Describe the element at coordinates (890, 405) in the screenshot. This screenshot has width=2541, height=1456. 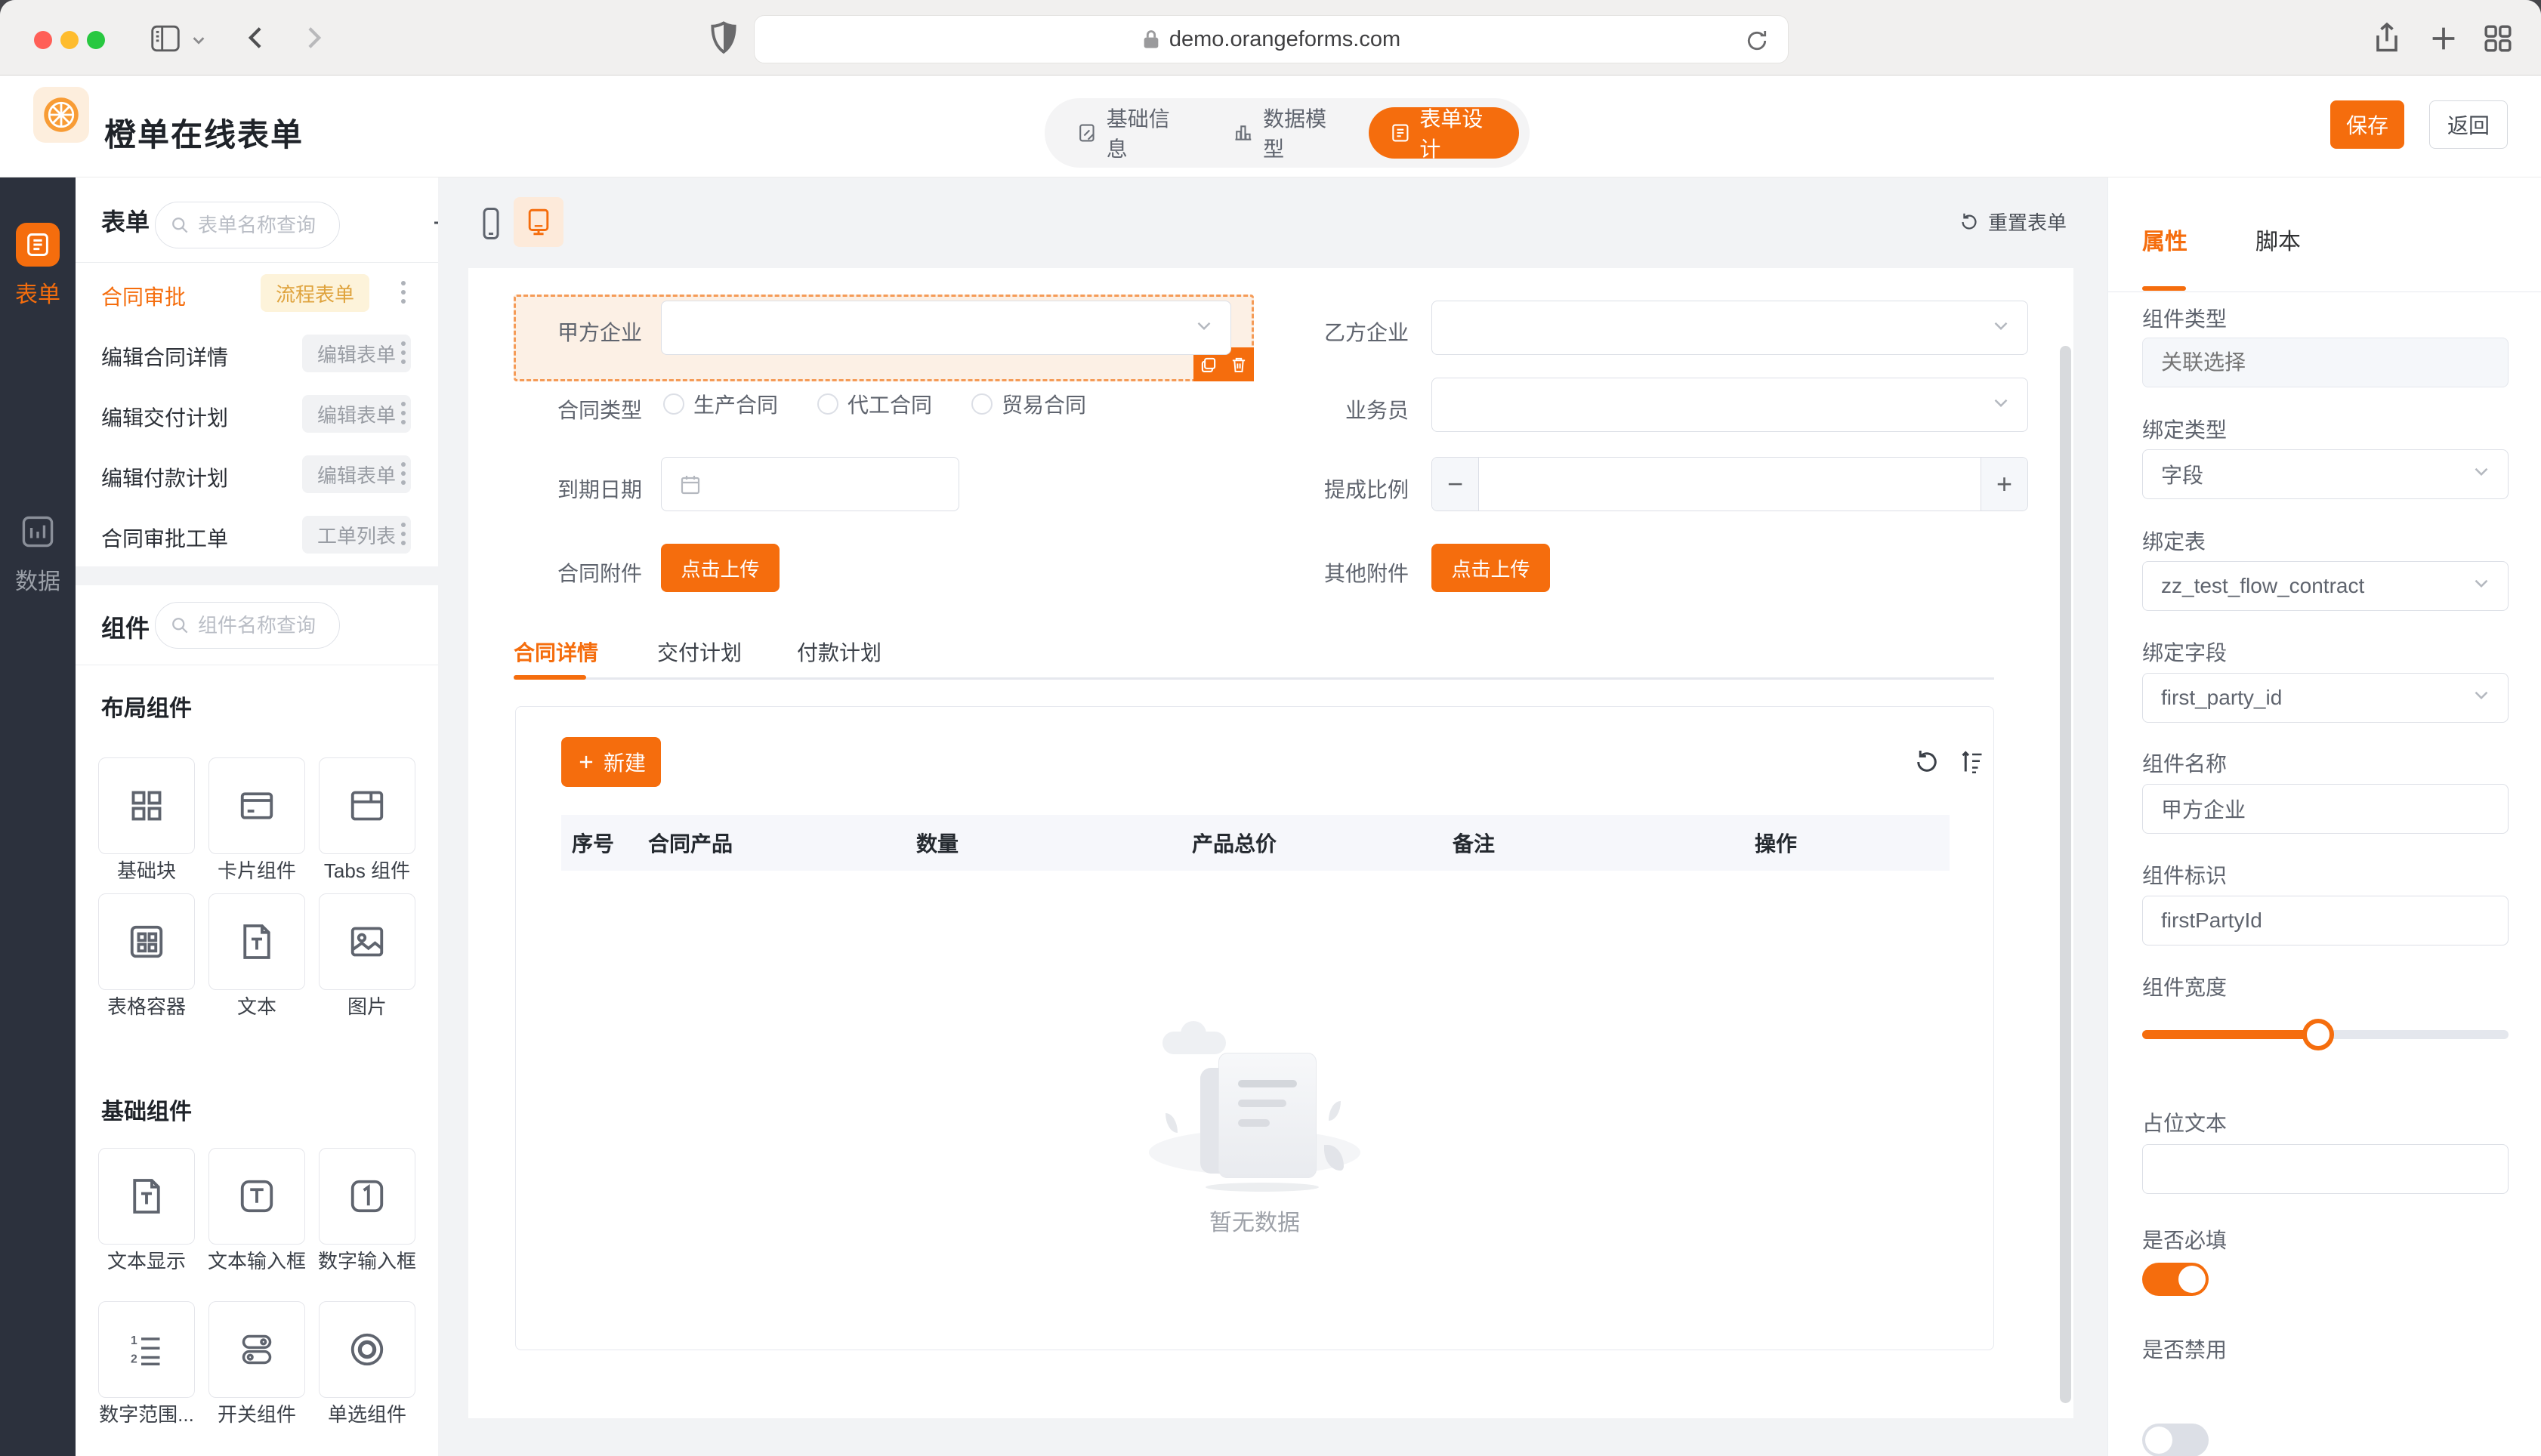
I see `radio-label: 代工合同` at that location.